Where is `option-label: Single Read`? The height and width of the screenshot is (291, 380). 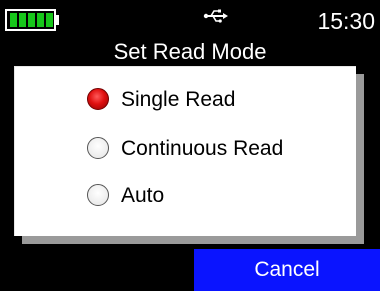 option-label: Single Read is located at coordinates (178, 99).